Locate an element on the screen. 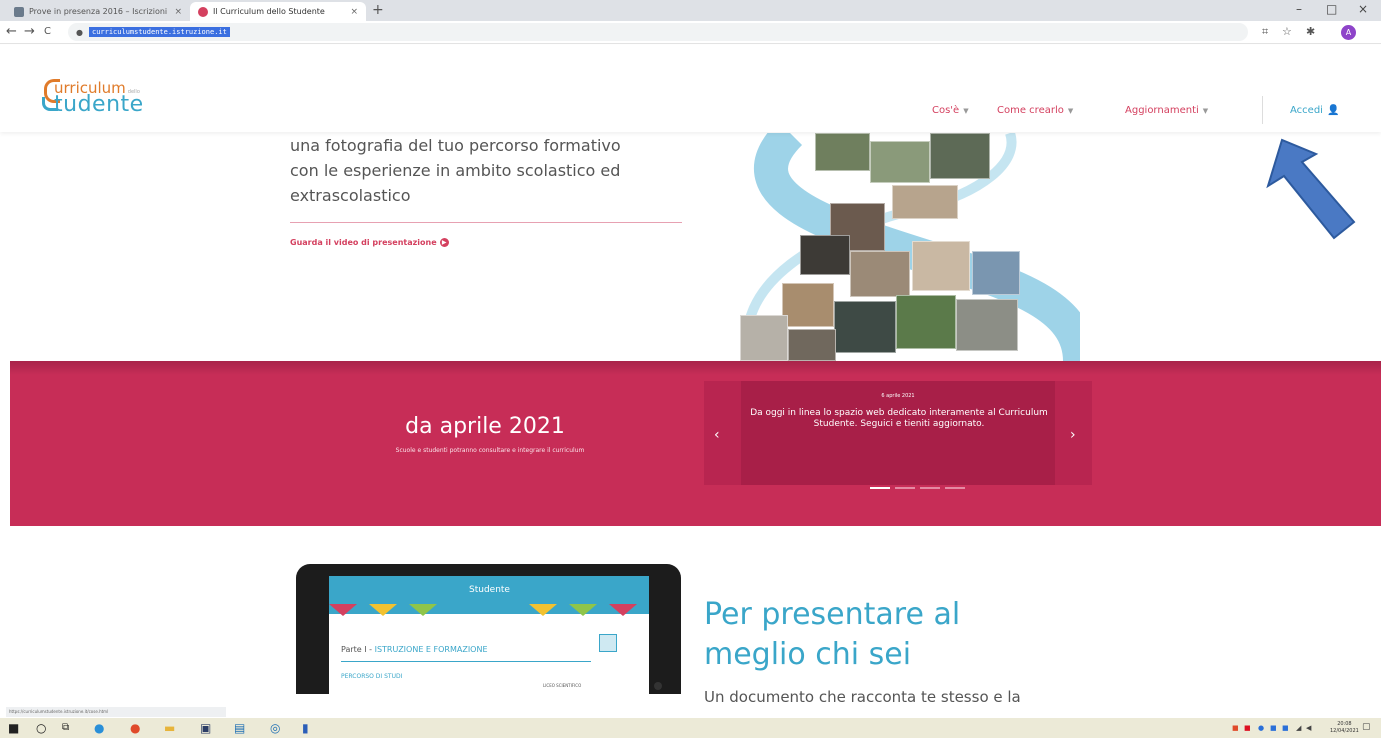 This screenshot has height=738, width=1381. system-clock: 20:08 12/04/2021 is located at coordinates (1344, 728).